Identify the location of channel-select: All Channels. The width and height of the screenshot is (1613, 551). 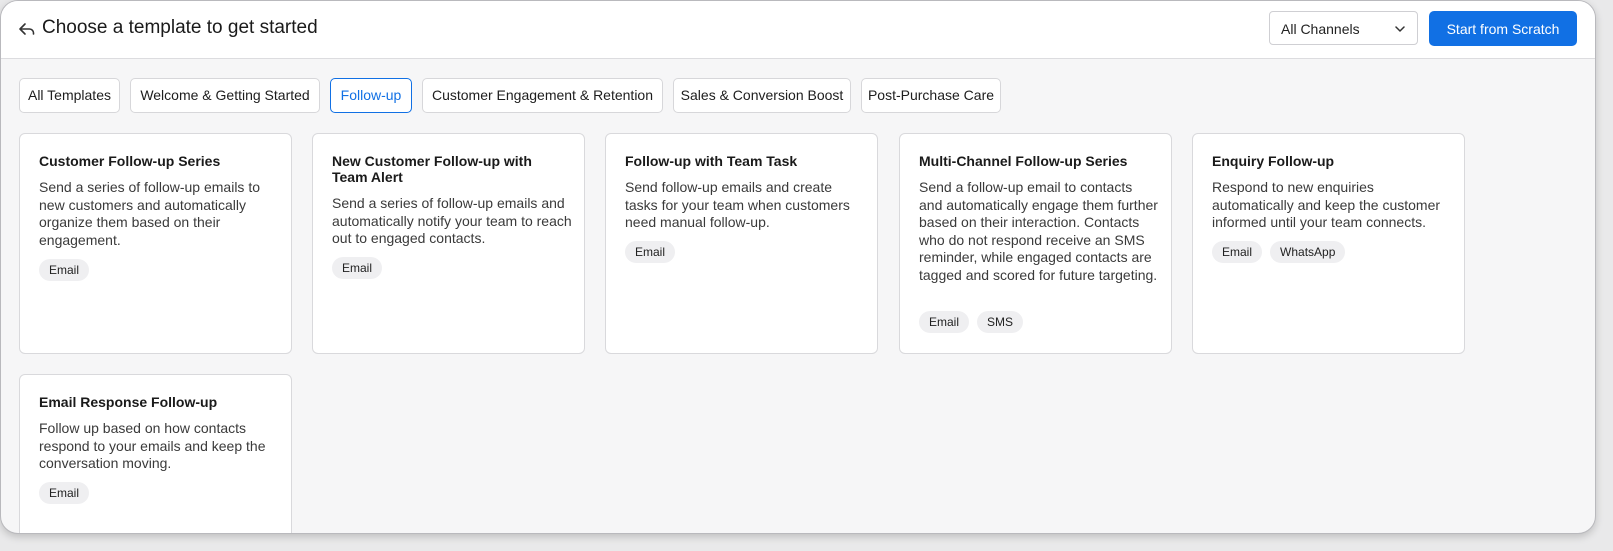
(1343, 28).